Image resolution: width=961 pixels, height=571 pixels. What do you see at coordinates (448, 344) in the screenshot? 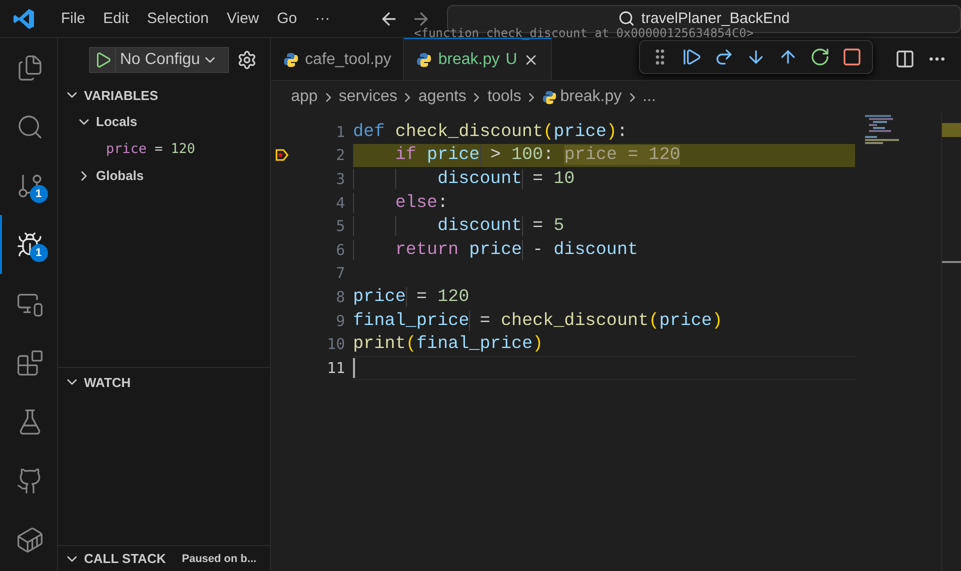
I see `code-line: print(final_price)` at bounding box center [448, 344].